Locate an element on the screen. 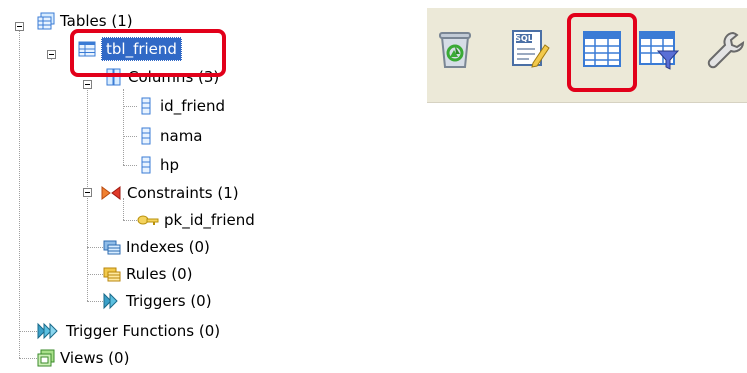 The width and height of the screenshot is (747, 373). wrench-icon is located at coordinates (726, 50).